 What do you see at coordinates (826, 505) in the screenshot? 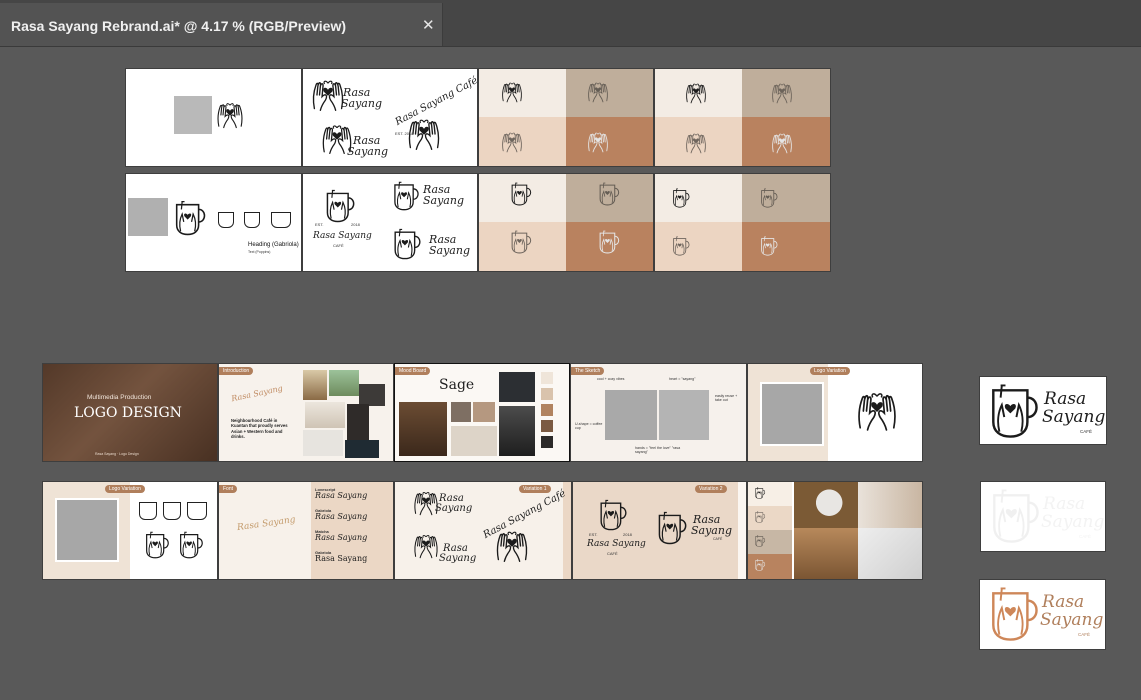
I see `mockup-cup-lid-photo` at bounding box center [826, 505].